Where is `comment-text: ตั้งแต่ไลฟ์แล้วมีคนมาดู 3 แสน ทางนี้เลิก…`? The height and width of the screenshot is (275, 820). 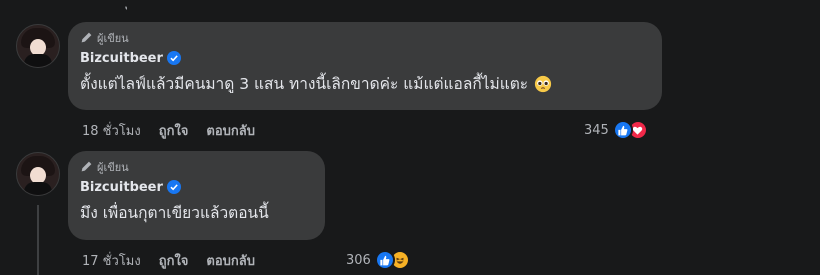 comment-text: ตั้งแต่ไลฟ์แล้วมีคนมาดู 3 แสน ทางนี้เลิก… is located at coordinates (304, 84).